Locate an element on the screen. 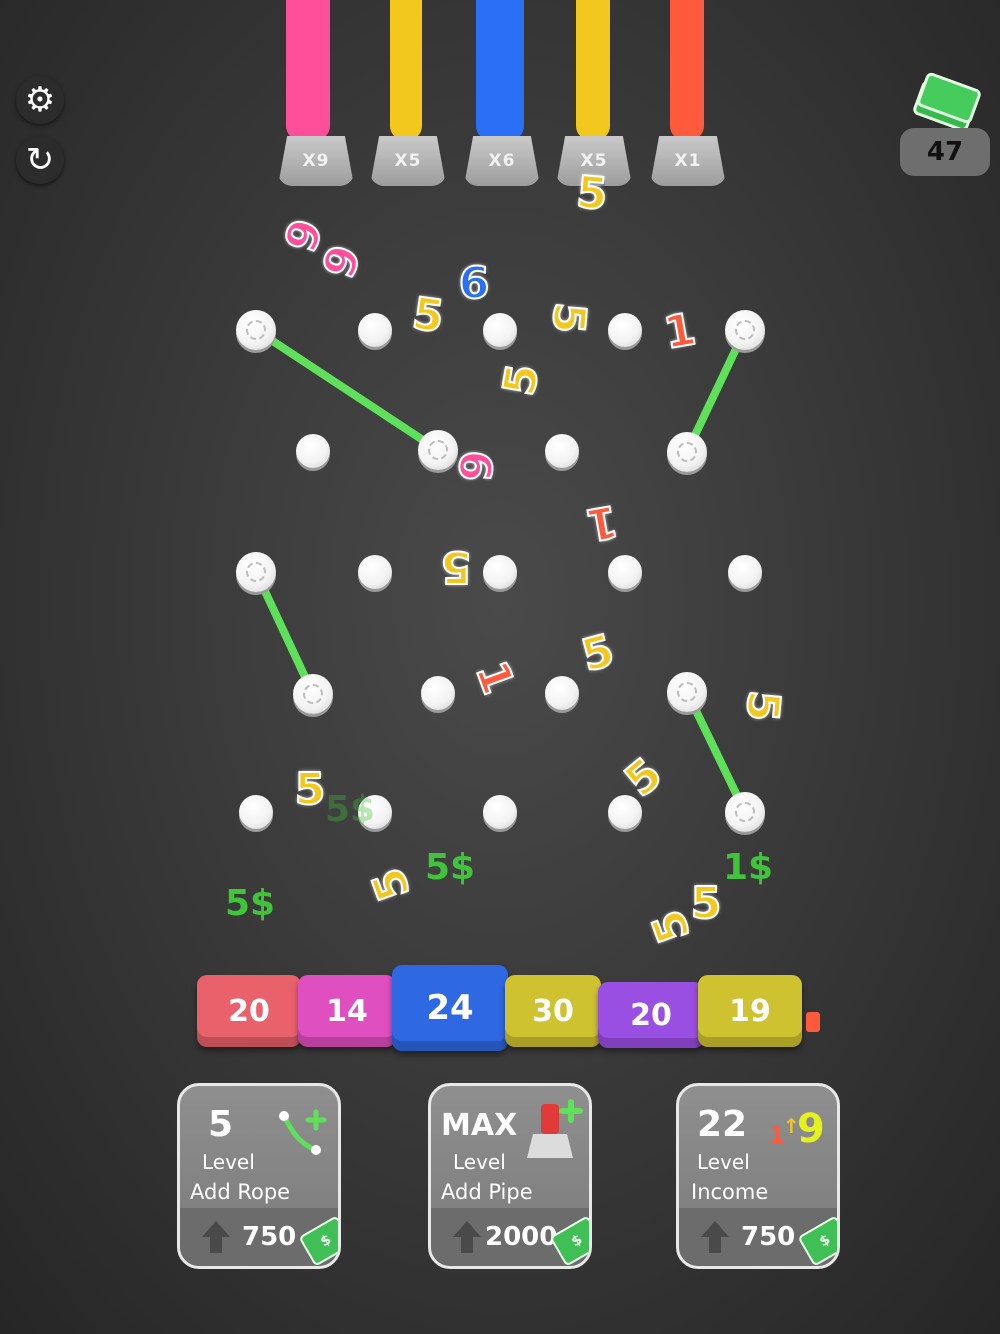 The image size is (1000, 1334). number-block: 30 is located at coordinates (553, 1011).